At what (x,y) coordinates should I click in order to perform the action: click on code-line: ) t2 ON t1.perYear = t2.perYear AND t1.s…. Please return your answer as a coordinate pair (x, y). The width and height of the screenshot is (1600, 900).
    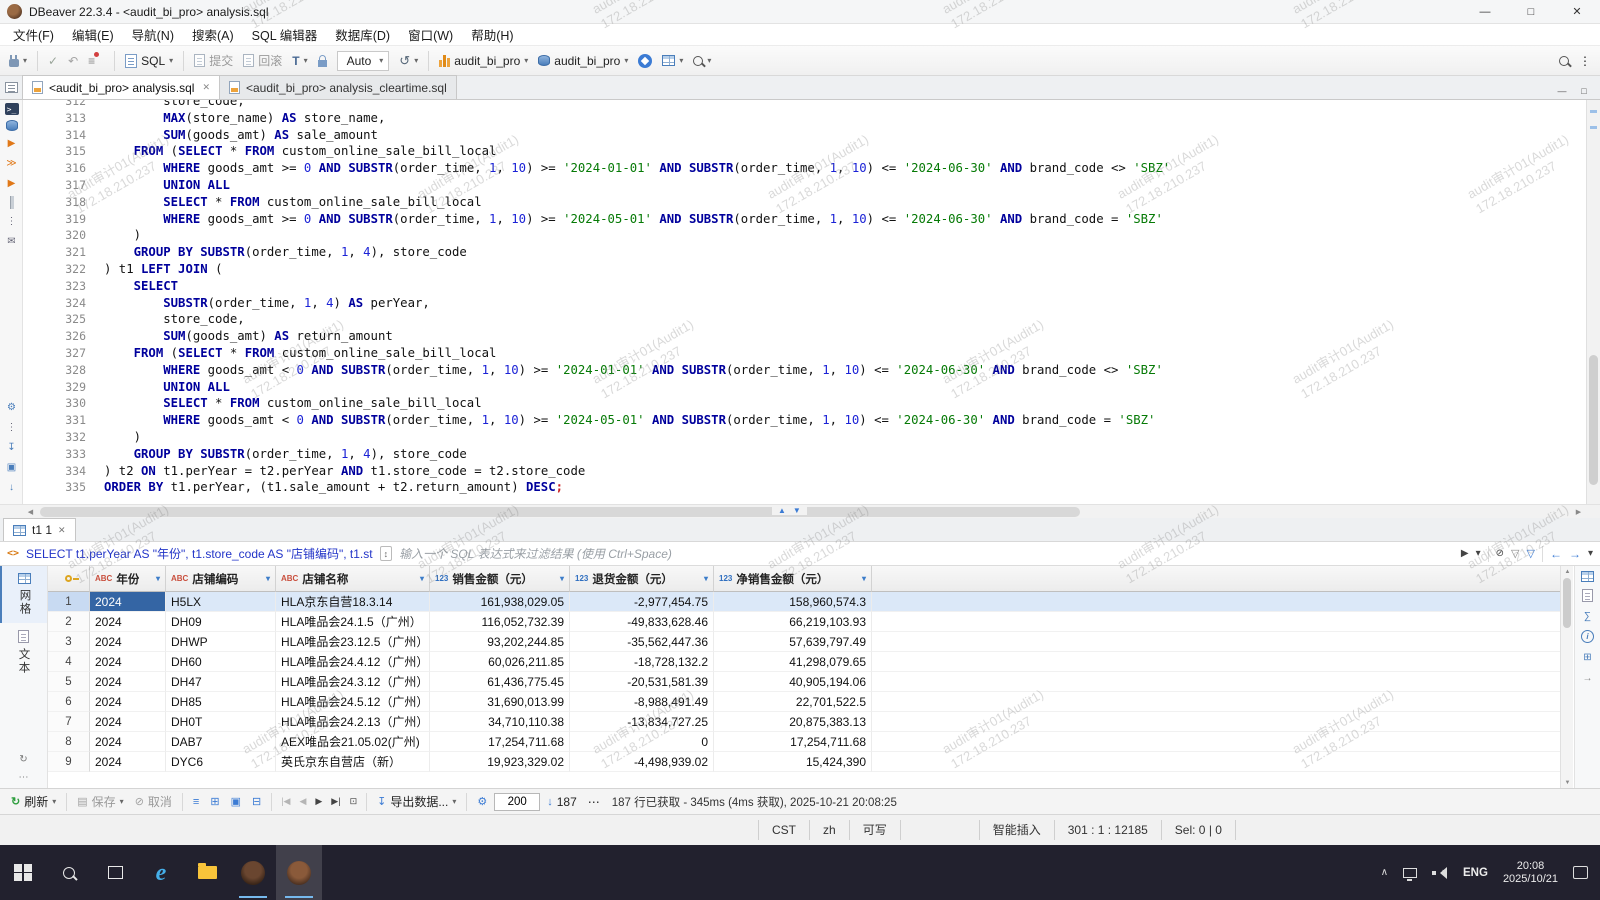
    Looking at the image, I should click on (842, 471).